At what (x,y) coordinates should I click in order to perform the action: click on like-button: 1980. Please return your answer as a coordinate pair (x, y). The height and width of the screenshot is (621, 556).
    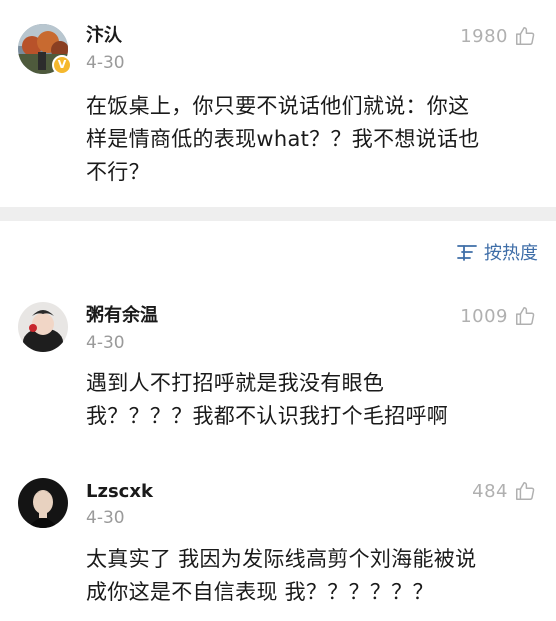
    Looking at the image, I should click on (498, 36).